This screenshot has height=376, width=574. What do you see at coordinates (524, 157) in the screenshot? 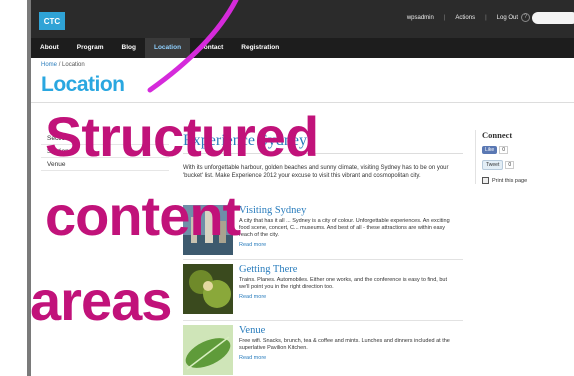
I see `connect-panel: Connect Like 0 Tweet 0 Print this page` at bounding box center [524, 157].